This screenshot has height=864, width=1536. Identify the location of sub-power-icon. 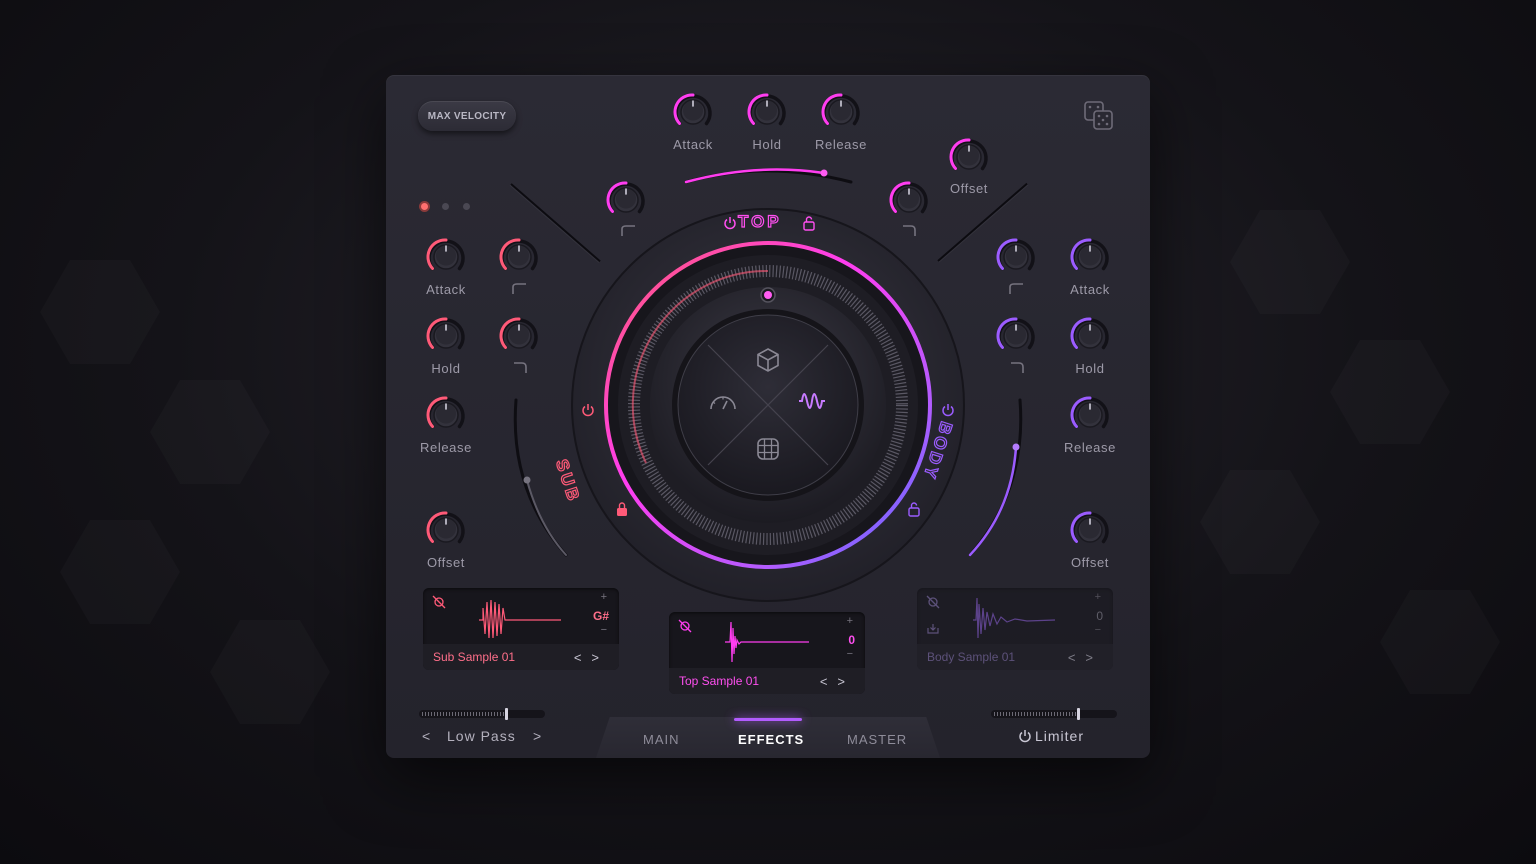
(588, 410).